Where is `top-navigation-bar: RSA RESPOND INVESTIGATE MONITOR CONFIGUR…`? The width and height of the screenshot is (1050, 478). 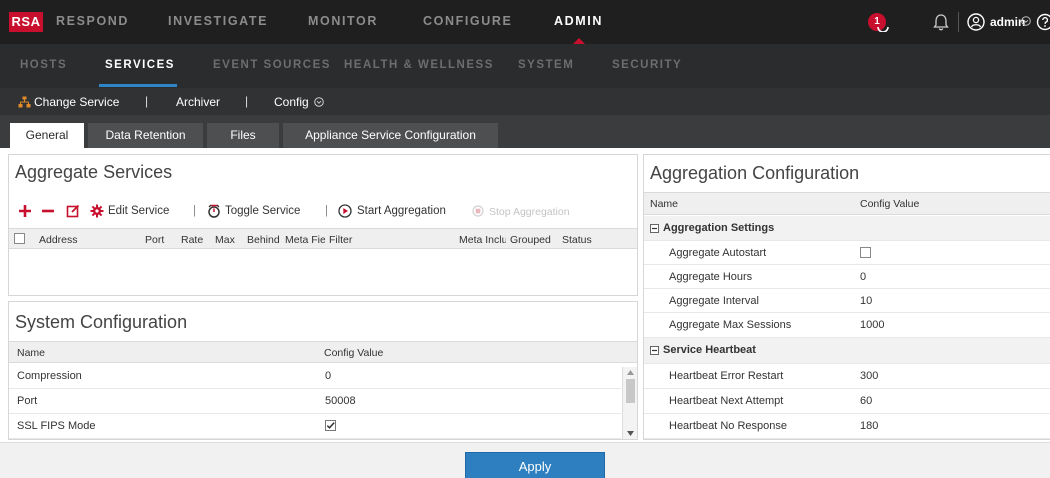
top-navigation-bar: RSA RESPOND INVESTIGATE MONITOR CONFIGUR… is located at coordinates (525, 22).